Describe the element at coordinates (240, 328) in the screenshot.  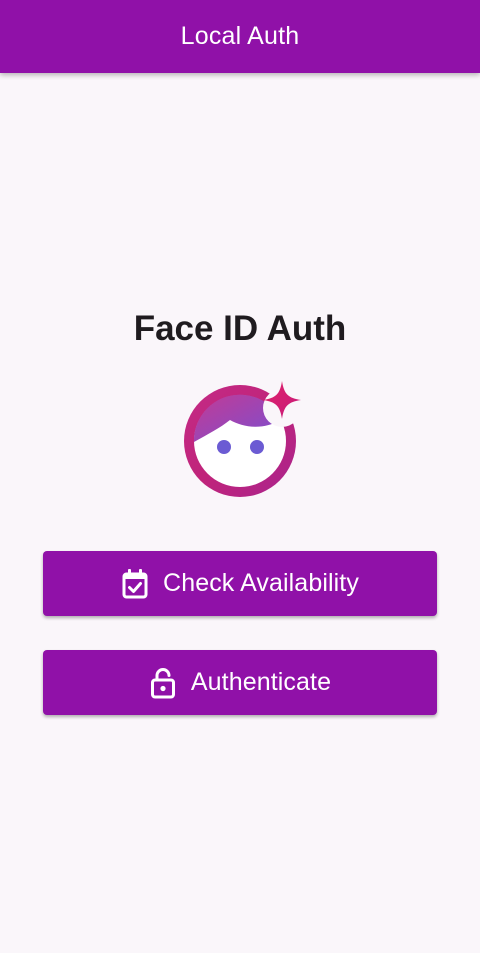
I see `page-title: Face ID Auth` at that location.